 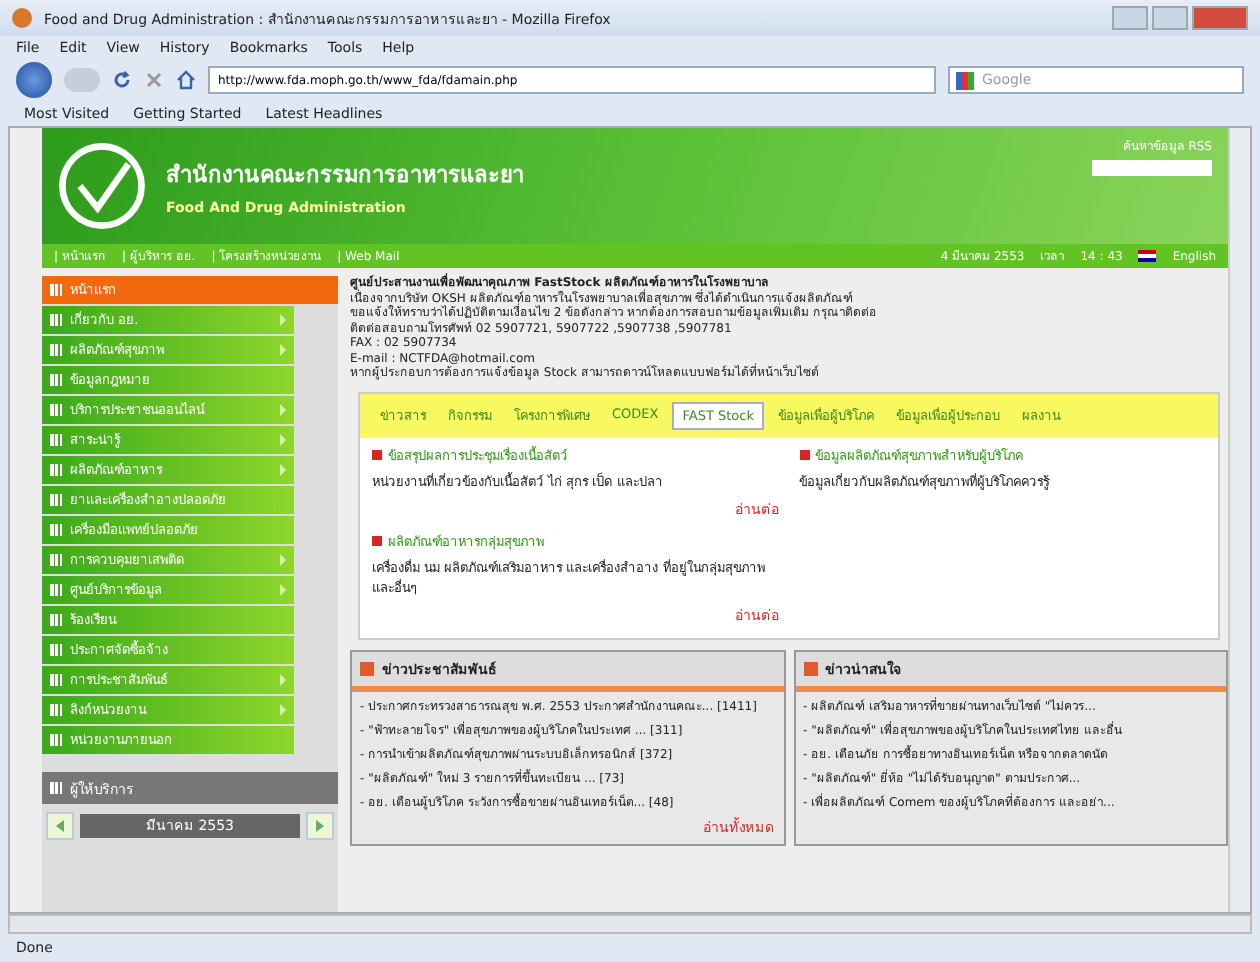 I want to click on minimize-button, so click(x=1130, y=18).